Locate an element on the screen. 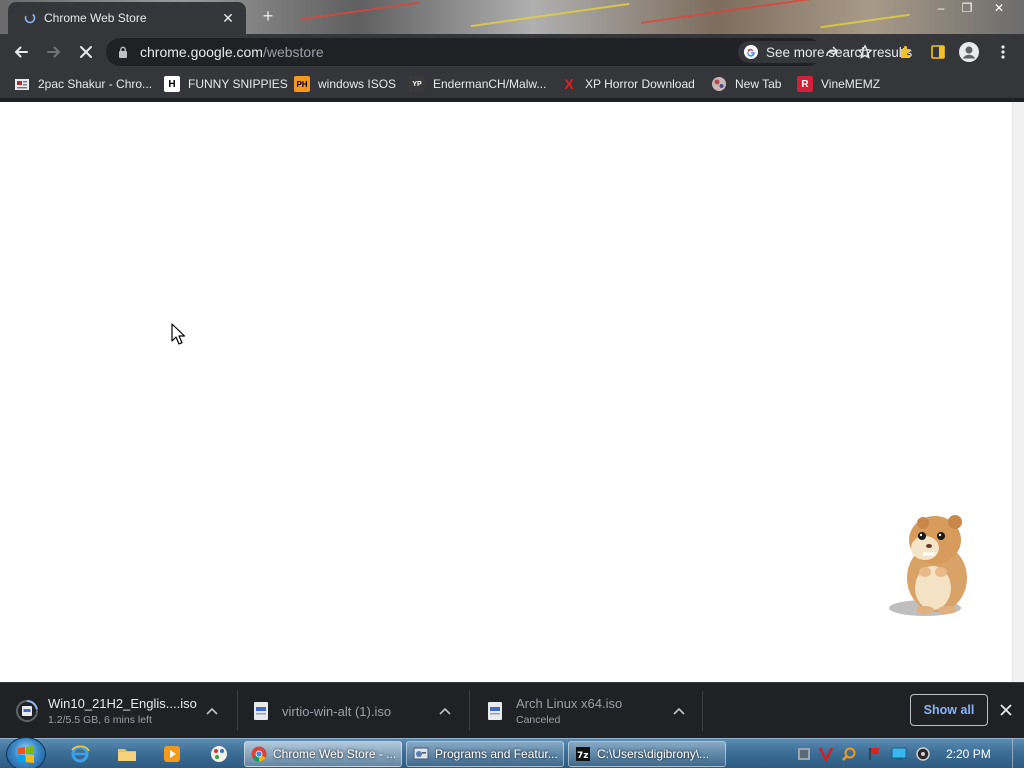  menu-kebab-icon is located at coordinates (1003, 52).